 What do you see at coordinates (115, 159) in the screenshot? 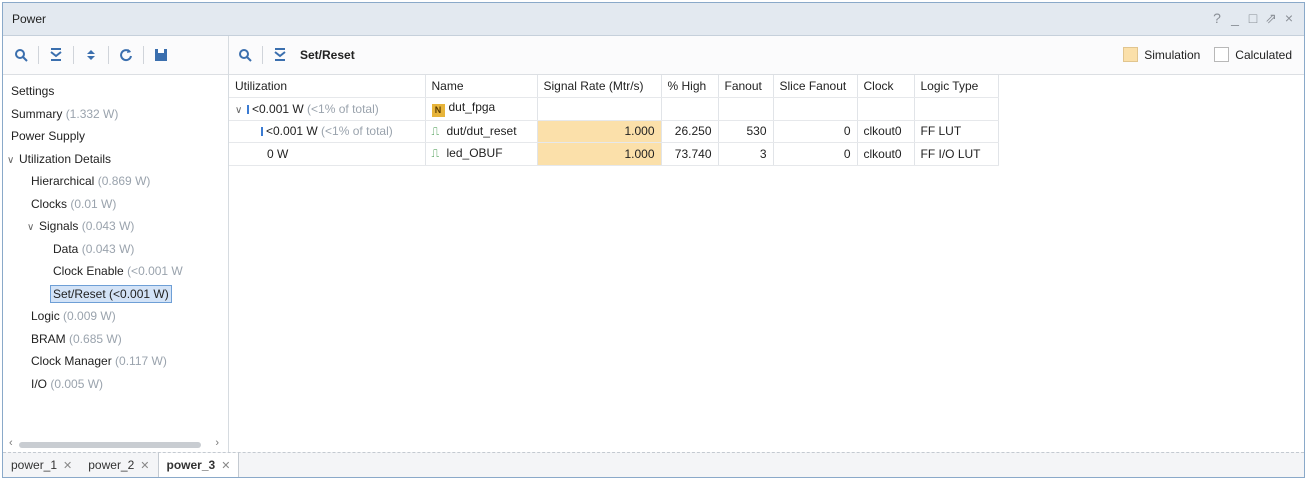
I see `tree-item-utilization-details: ∨ Utilization Details` at bounding box center [115, 159].